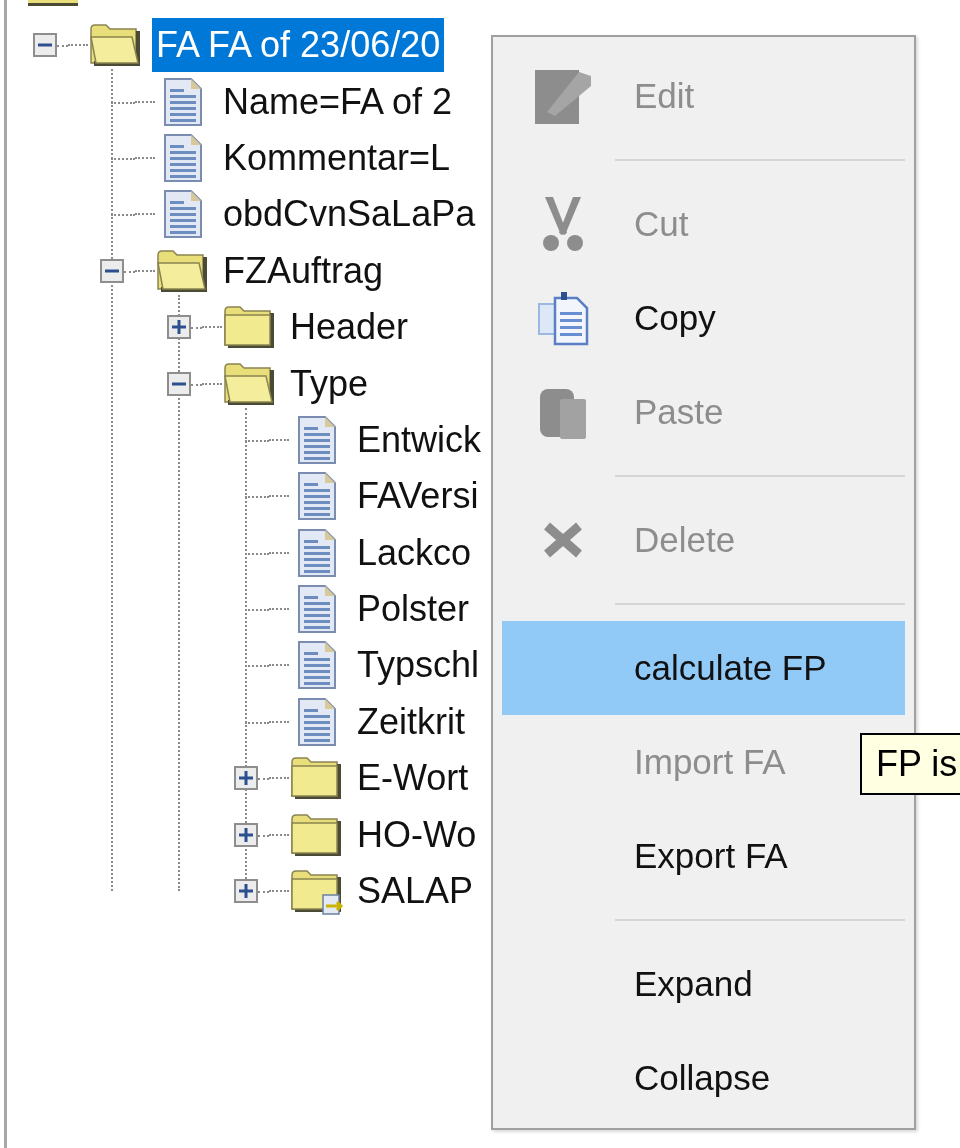  Describe the element at coordinates (910, 764) in the screenshot. I see `tooltip: FP is` at that location.